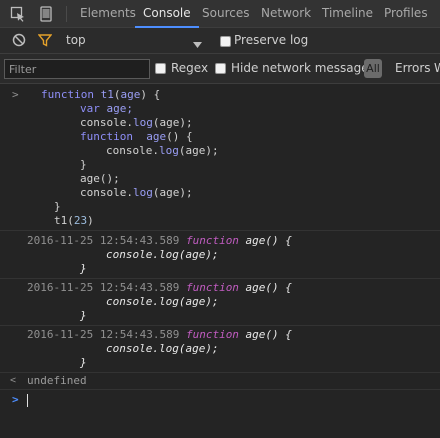 This screenshot has height=438, width=440. I want to click on filter-bar: Regex Hide network messages All Errors W, so click(220, 69).